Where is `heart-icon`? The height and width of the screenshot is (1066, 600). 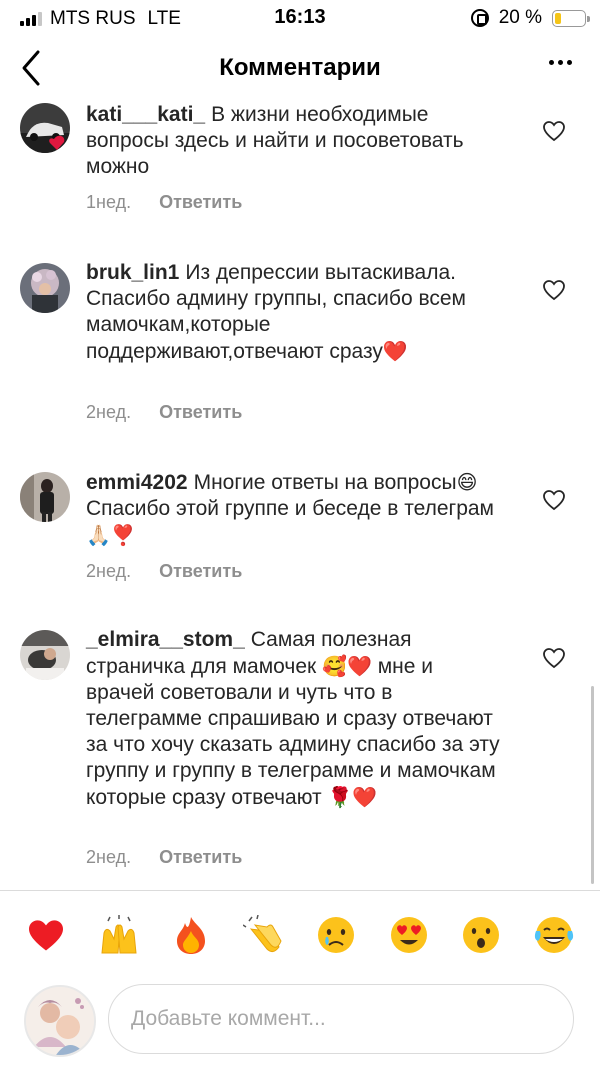 heart-icon is located at coordinates (46, 935).